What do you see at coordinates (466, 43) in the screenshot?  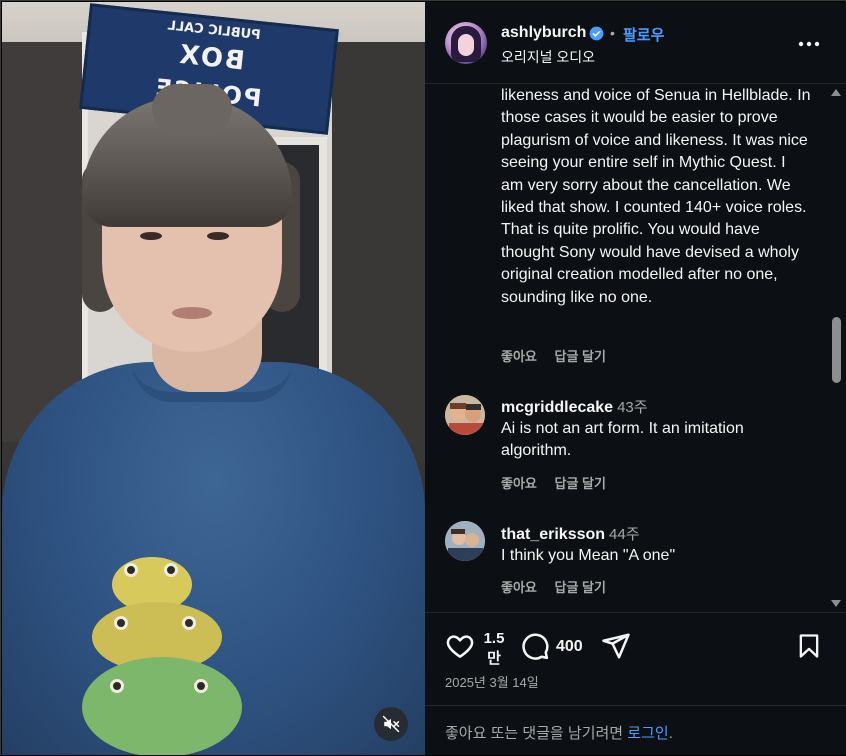 I see `author-avatar` at bounding box center [466, 43].